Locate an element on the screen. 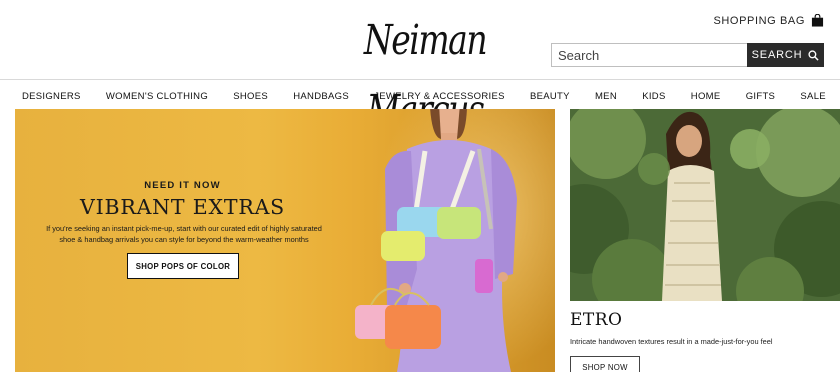  nav-item-home: HOME is located at coordinates (706, 97).